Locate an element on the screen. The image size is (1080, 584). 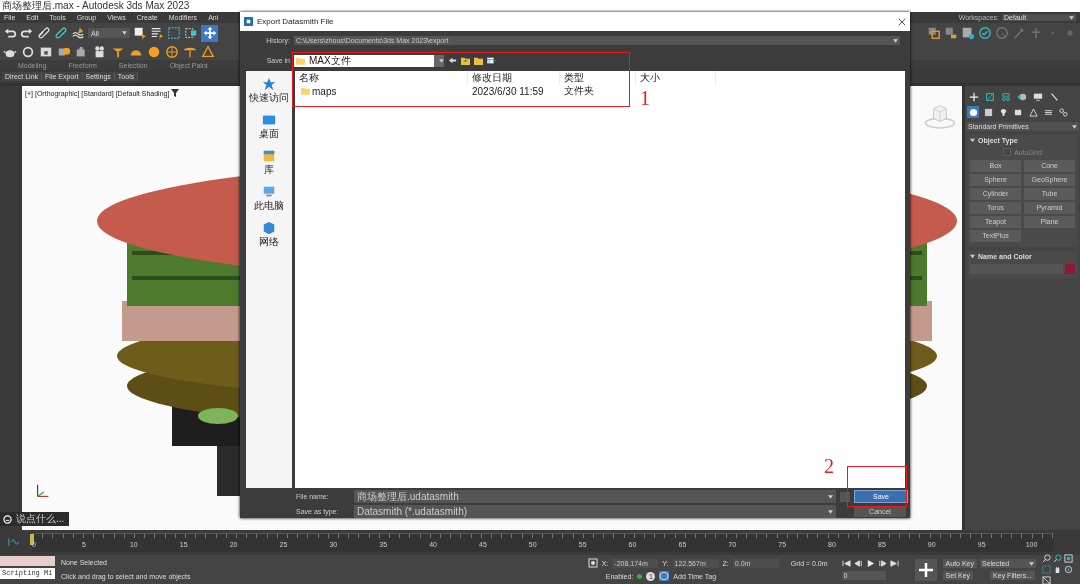
render-setup-icon is located at coordinates (968, 33).